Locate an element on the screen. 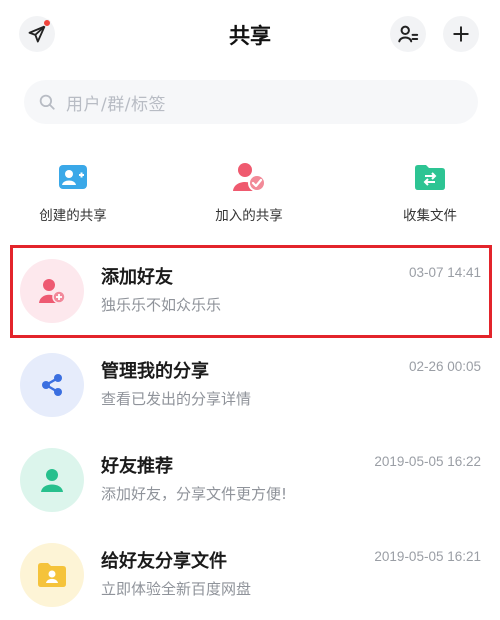 The width and height of the screenshot is (500, 620). share-nodes-icon is located at coordinates (52, 385).